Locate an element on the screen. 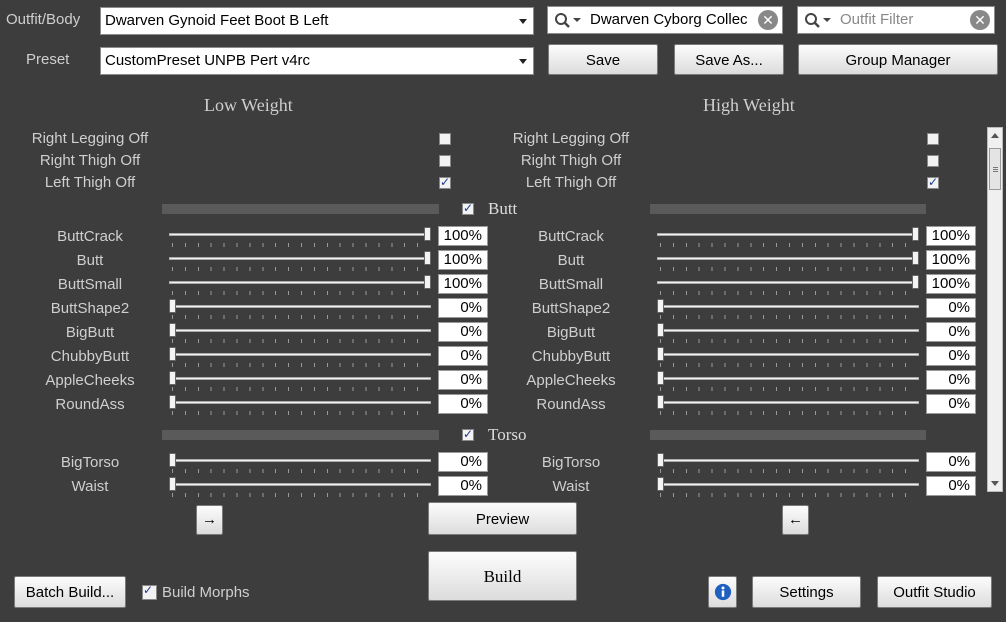 The height and width of the screenshot is (622, 1006). clear-filter-icon: ✕ is located at coordinates (980, 20).